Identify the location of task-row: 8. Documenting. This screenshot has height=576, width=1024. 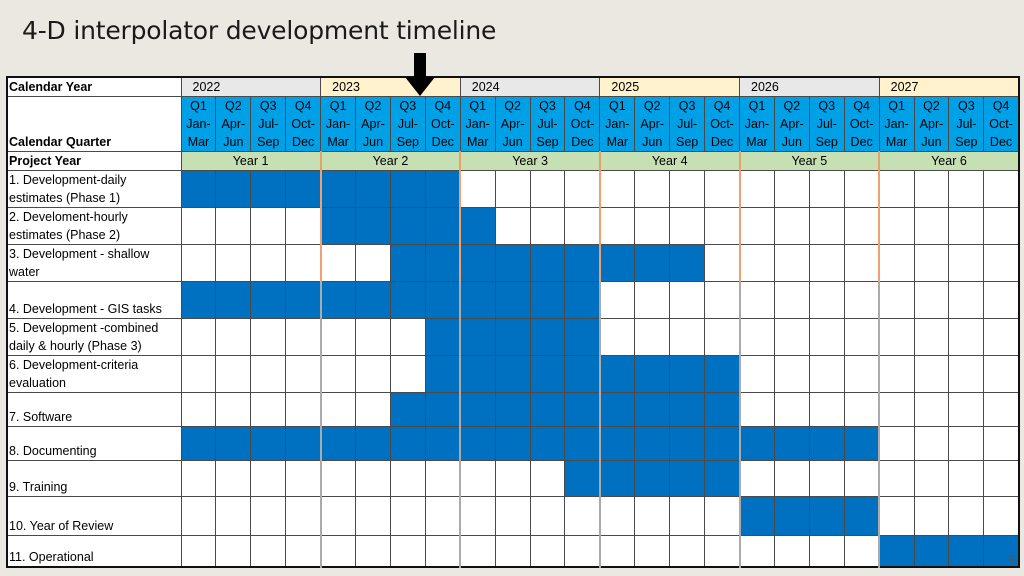
(513, 443).